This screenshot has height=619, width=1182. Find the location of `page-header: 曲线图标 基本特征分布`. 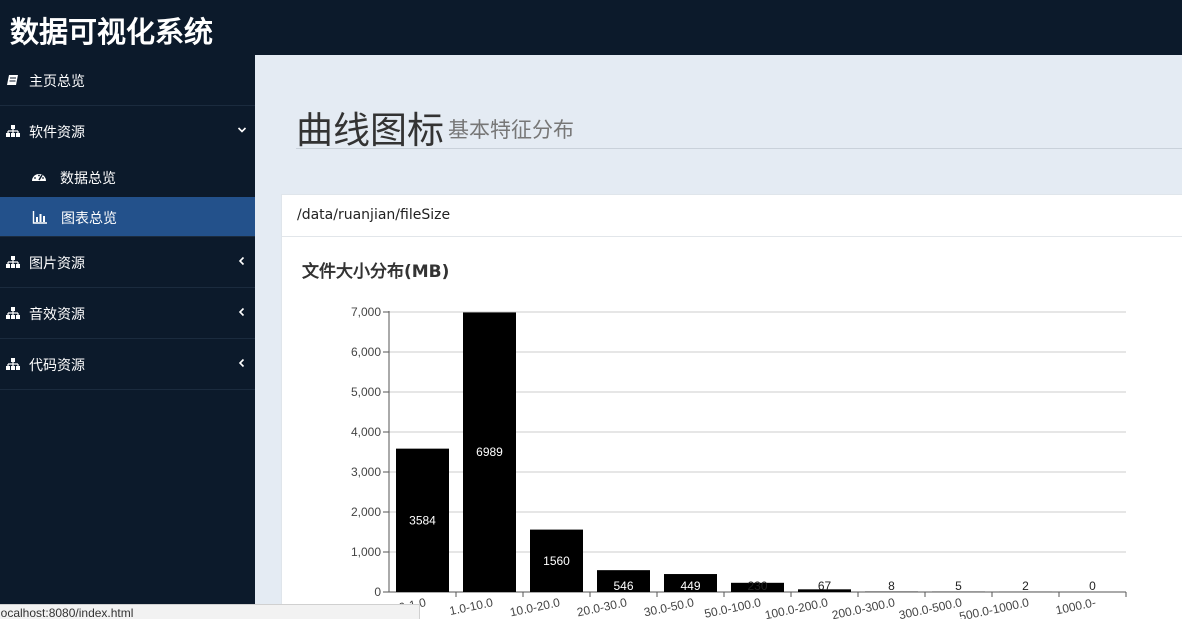

page-header: 曲线图标 基本特征分布 is located at coordinates (739, 124).